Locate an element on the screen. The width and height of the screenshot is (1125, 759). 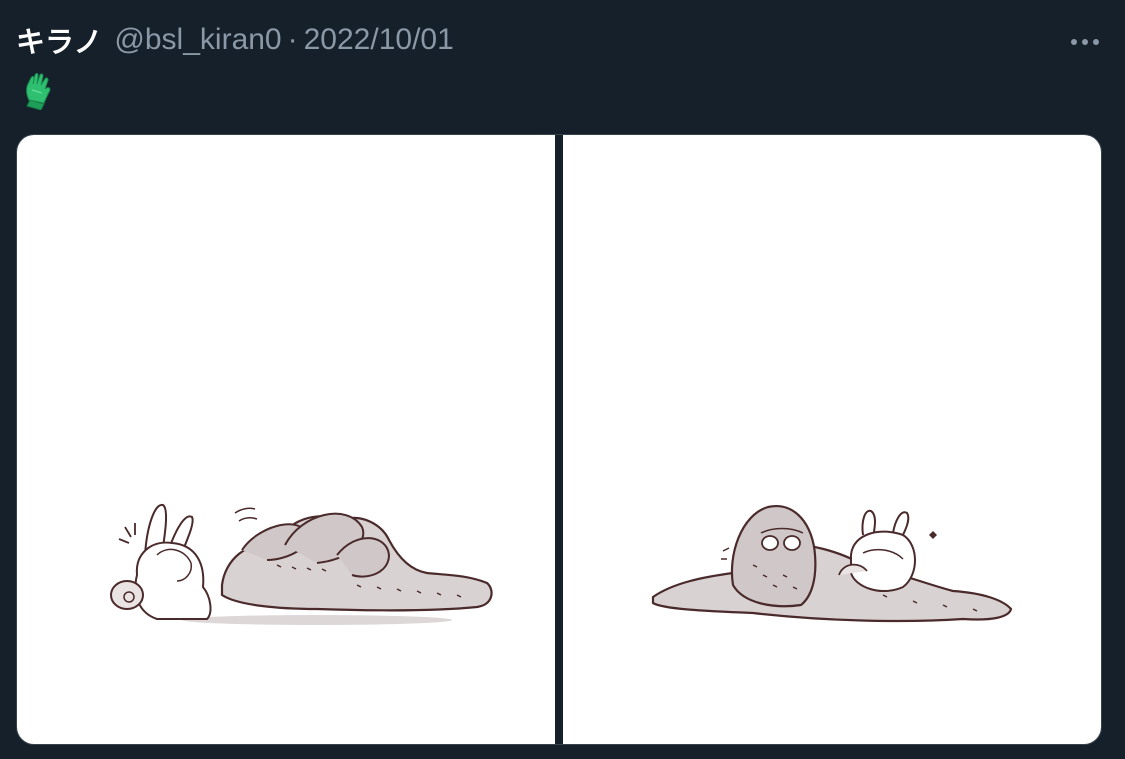
user-handle: @bsl_kiran0 is located at coordinates (197, 40).